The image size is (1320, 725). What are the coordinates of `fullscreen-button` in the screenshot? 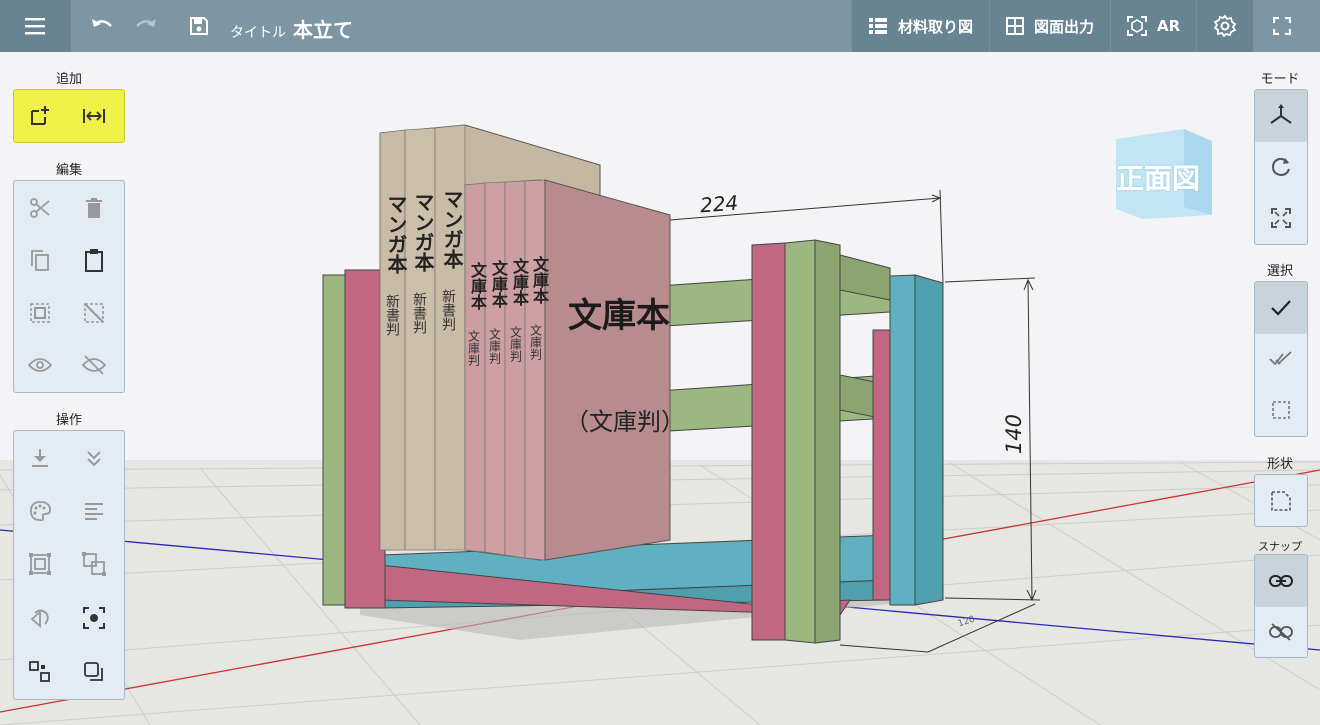 It's located at (1282, 26).